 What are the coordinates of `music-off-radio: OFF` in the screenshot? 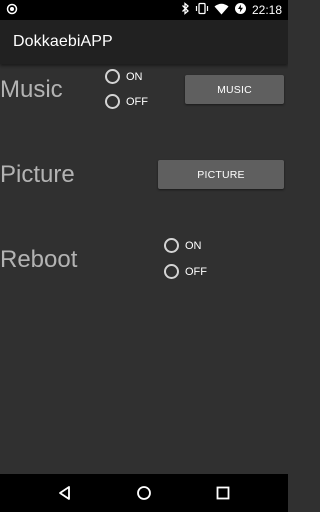 It's located at (126, 101).